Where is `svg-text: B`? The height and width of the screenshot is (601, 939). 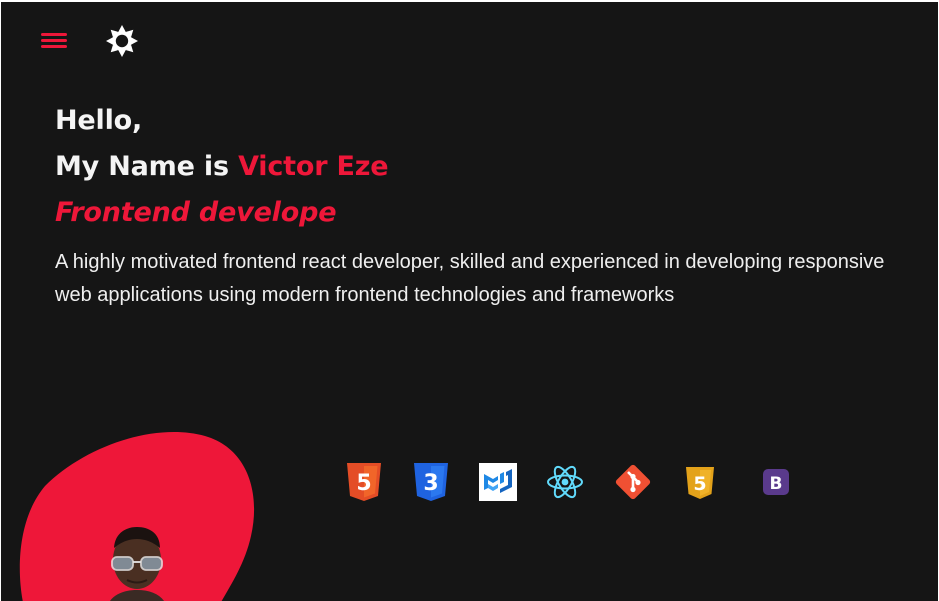
svg-text: B is located at coordinates (776, 484).